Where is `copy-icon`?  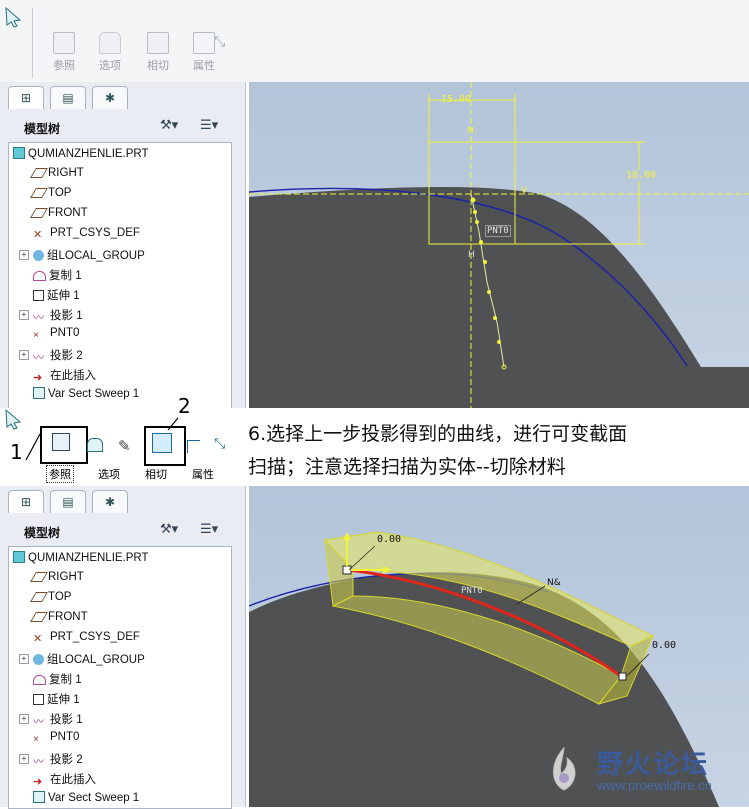 copy-icon is located at coordinates (39, 276).